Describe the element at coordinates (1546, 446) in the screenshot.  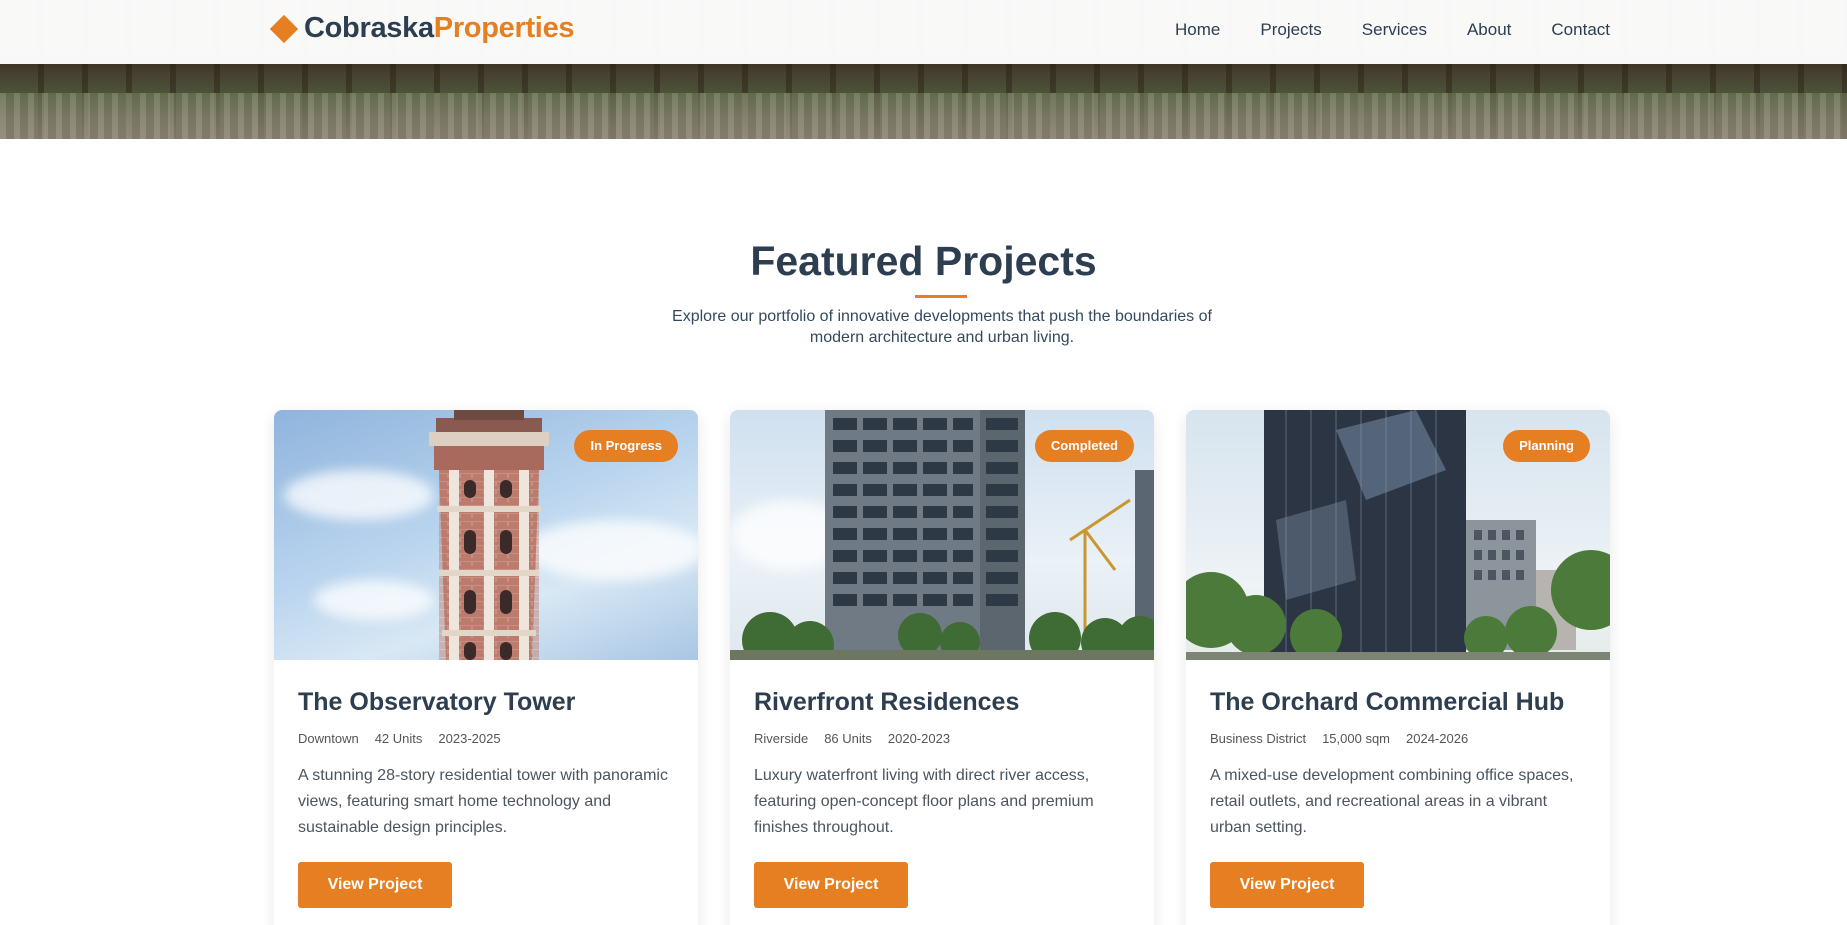
I see `status-badge: Planning` at that location.